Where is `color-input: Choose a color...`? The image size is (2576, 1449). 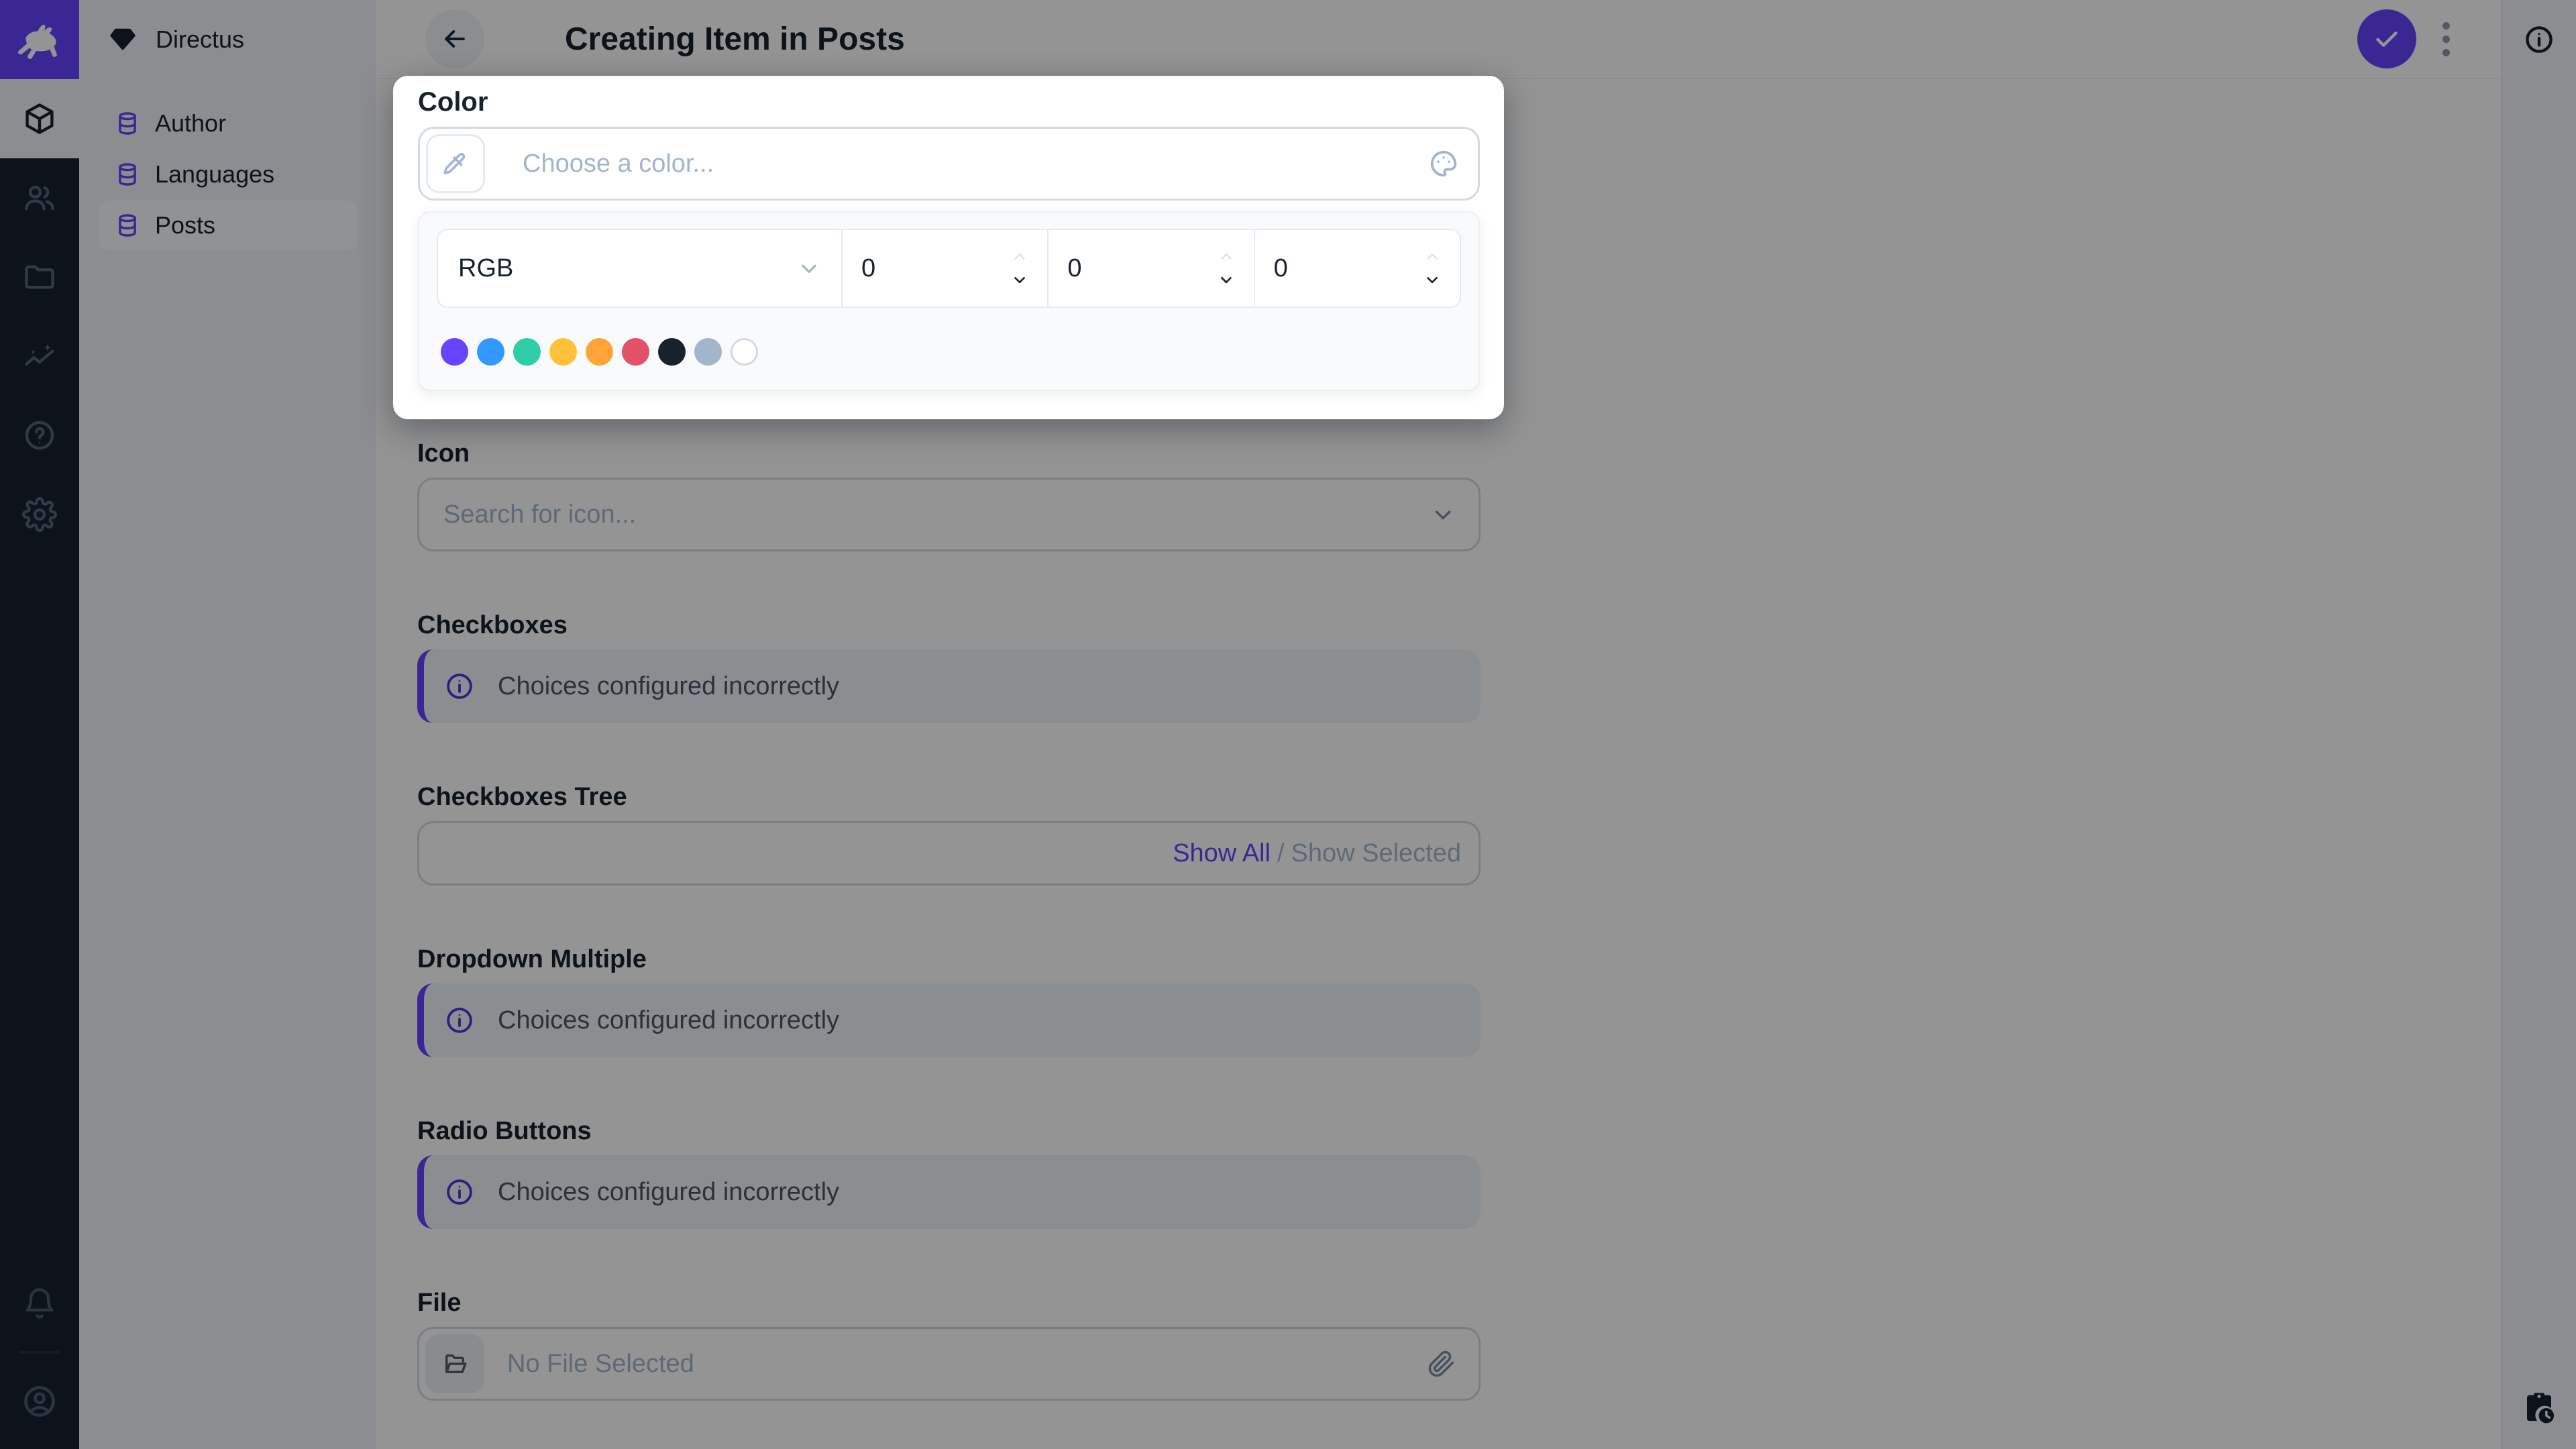 color-input: Choose a color... is located at coordinates (949, 164).